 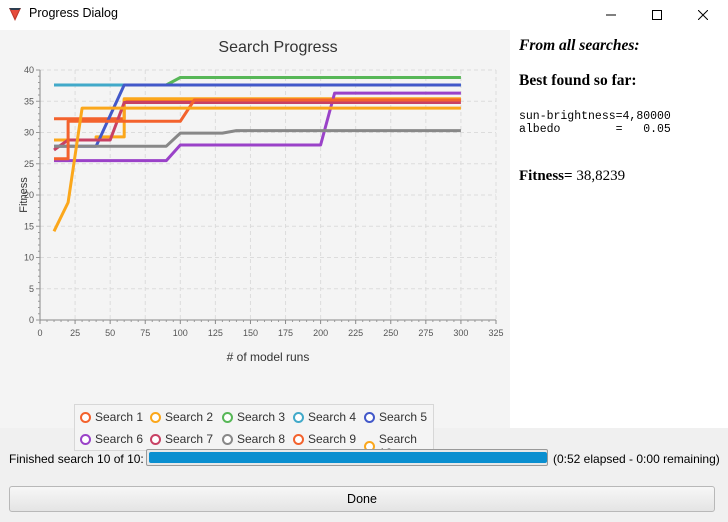 I want to click on x-tick-label: 225, so click(x=355, y=333).